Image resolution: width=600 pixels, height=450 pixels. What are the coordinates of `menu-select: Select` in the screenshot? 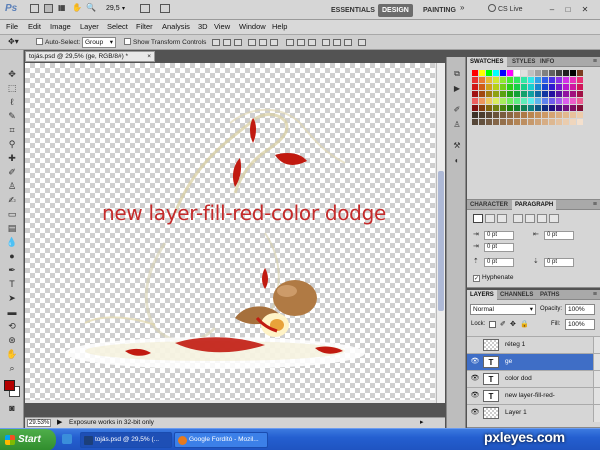 It's located at (117, 26).